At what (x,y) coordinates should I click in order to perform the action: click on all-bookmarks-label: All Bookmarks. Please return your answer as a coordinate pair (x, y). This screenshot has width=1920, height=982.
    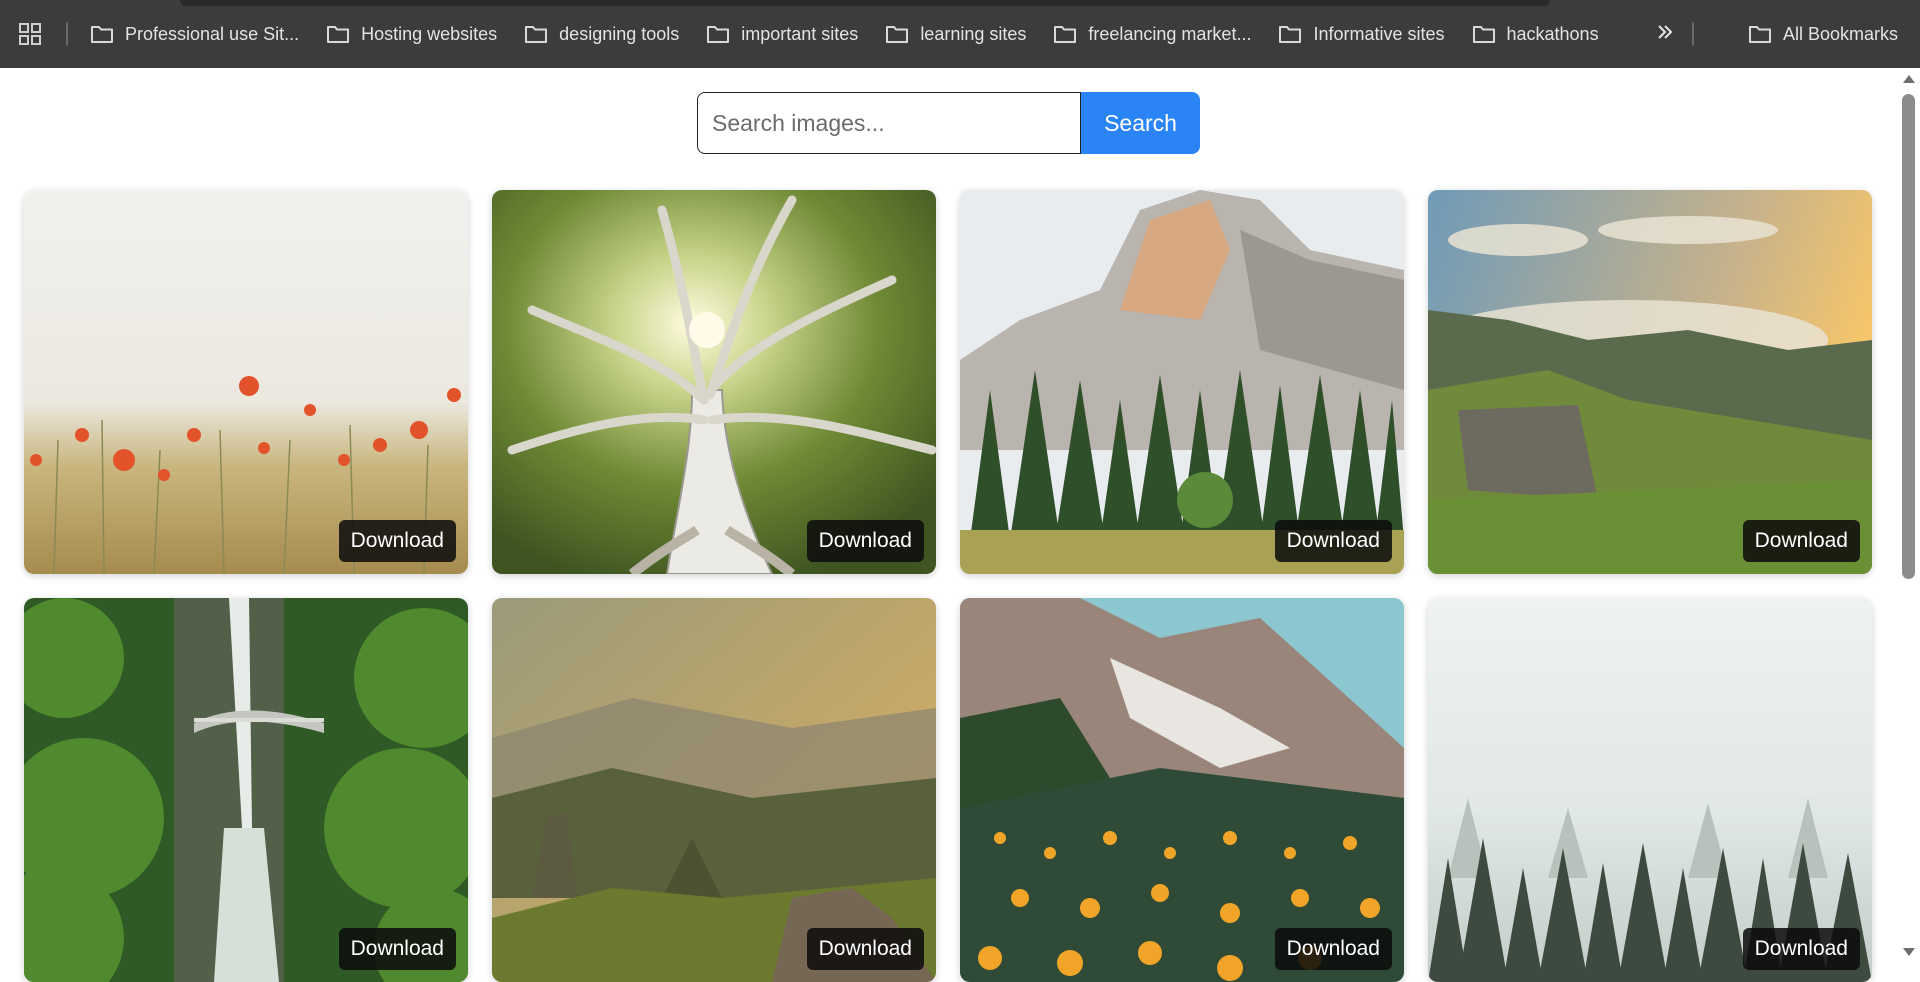
    Looking at the image, I should click on (1840, 33).